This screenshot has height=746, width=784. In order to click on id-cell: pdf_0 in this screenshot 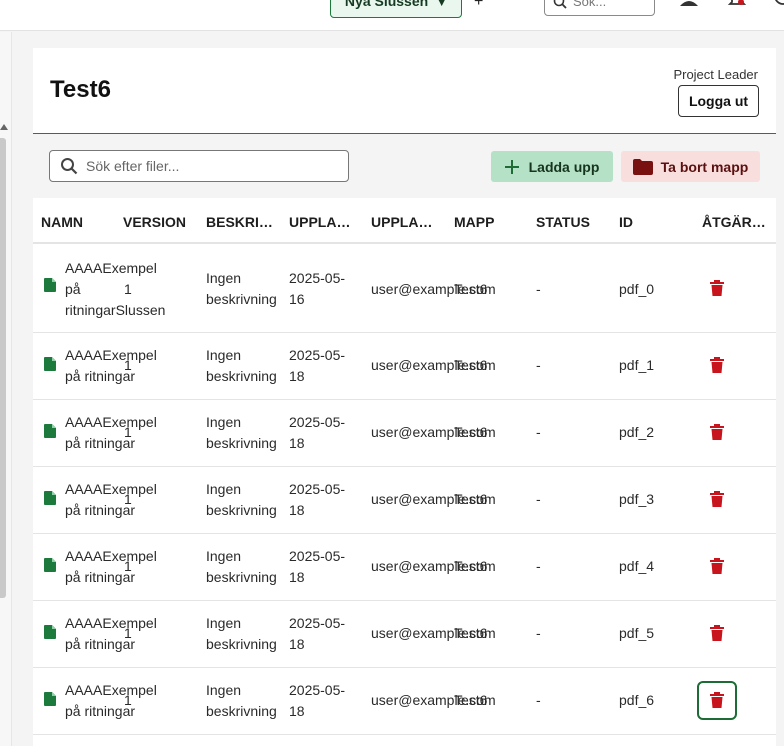, I will do `click(637, 289)`.